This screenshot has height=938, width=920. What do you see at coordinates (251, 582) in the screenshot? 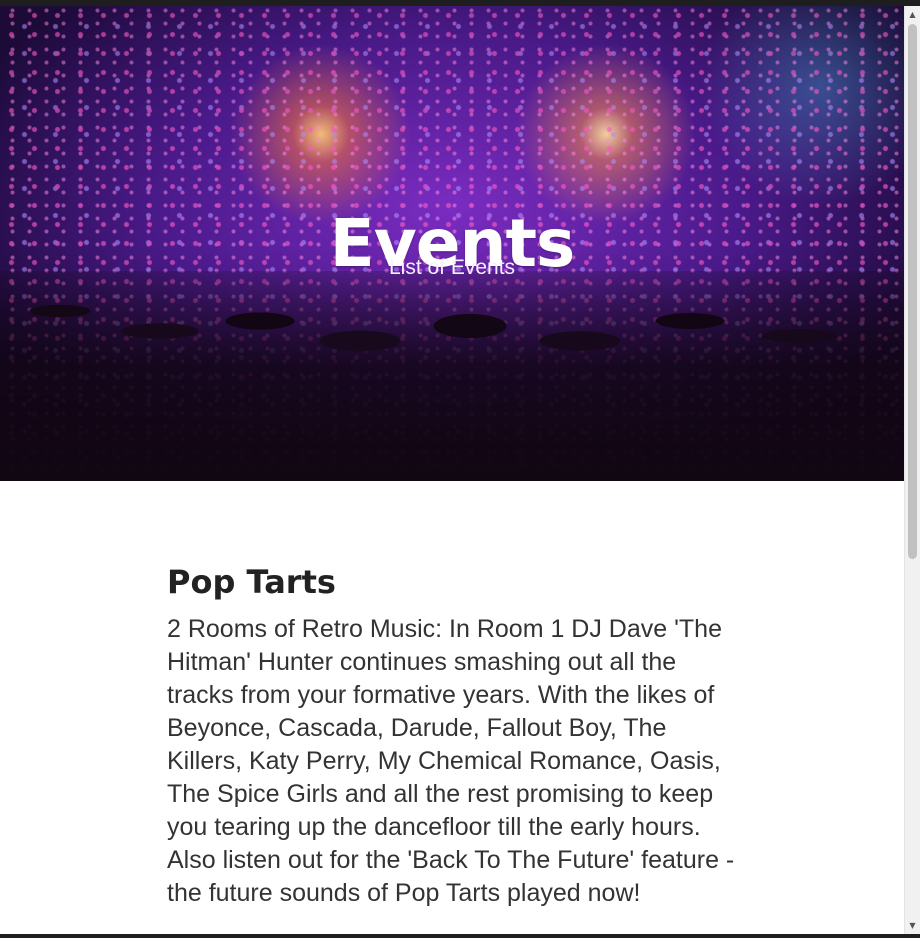
I see `event-title: Pop Tarts` at bounding box center [251, 582].